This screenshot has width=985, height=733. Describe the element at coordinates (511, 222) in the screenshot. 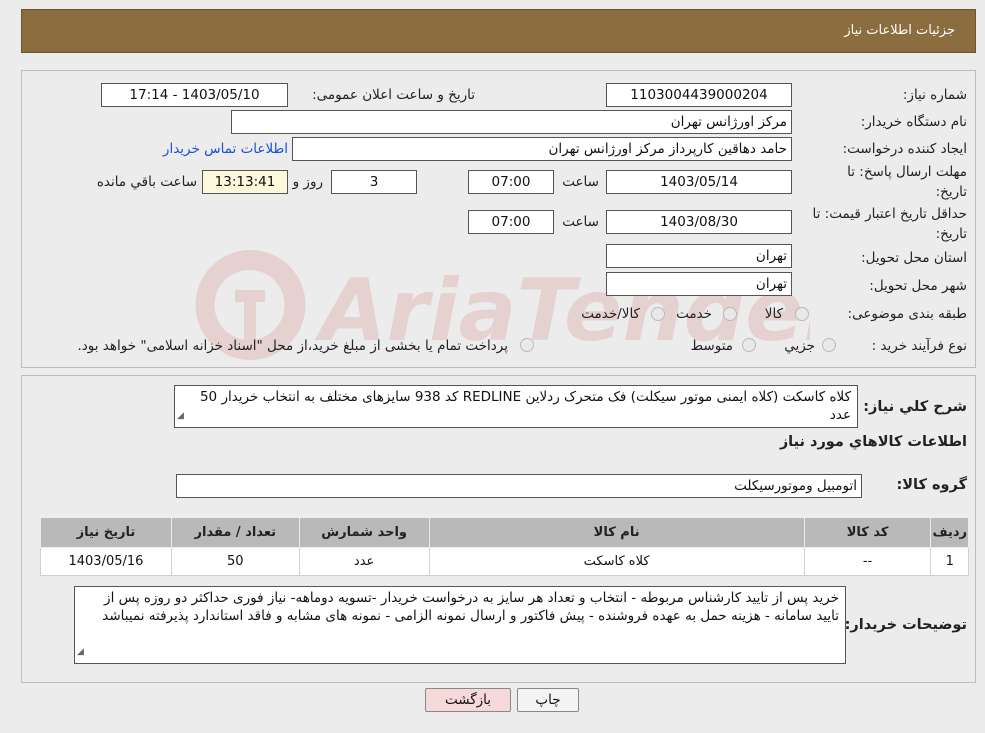

I see `validity-hour-field: 07:00` at that location.